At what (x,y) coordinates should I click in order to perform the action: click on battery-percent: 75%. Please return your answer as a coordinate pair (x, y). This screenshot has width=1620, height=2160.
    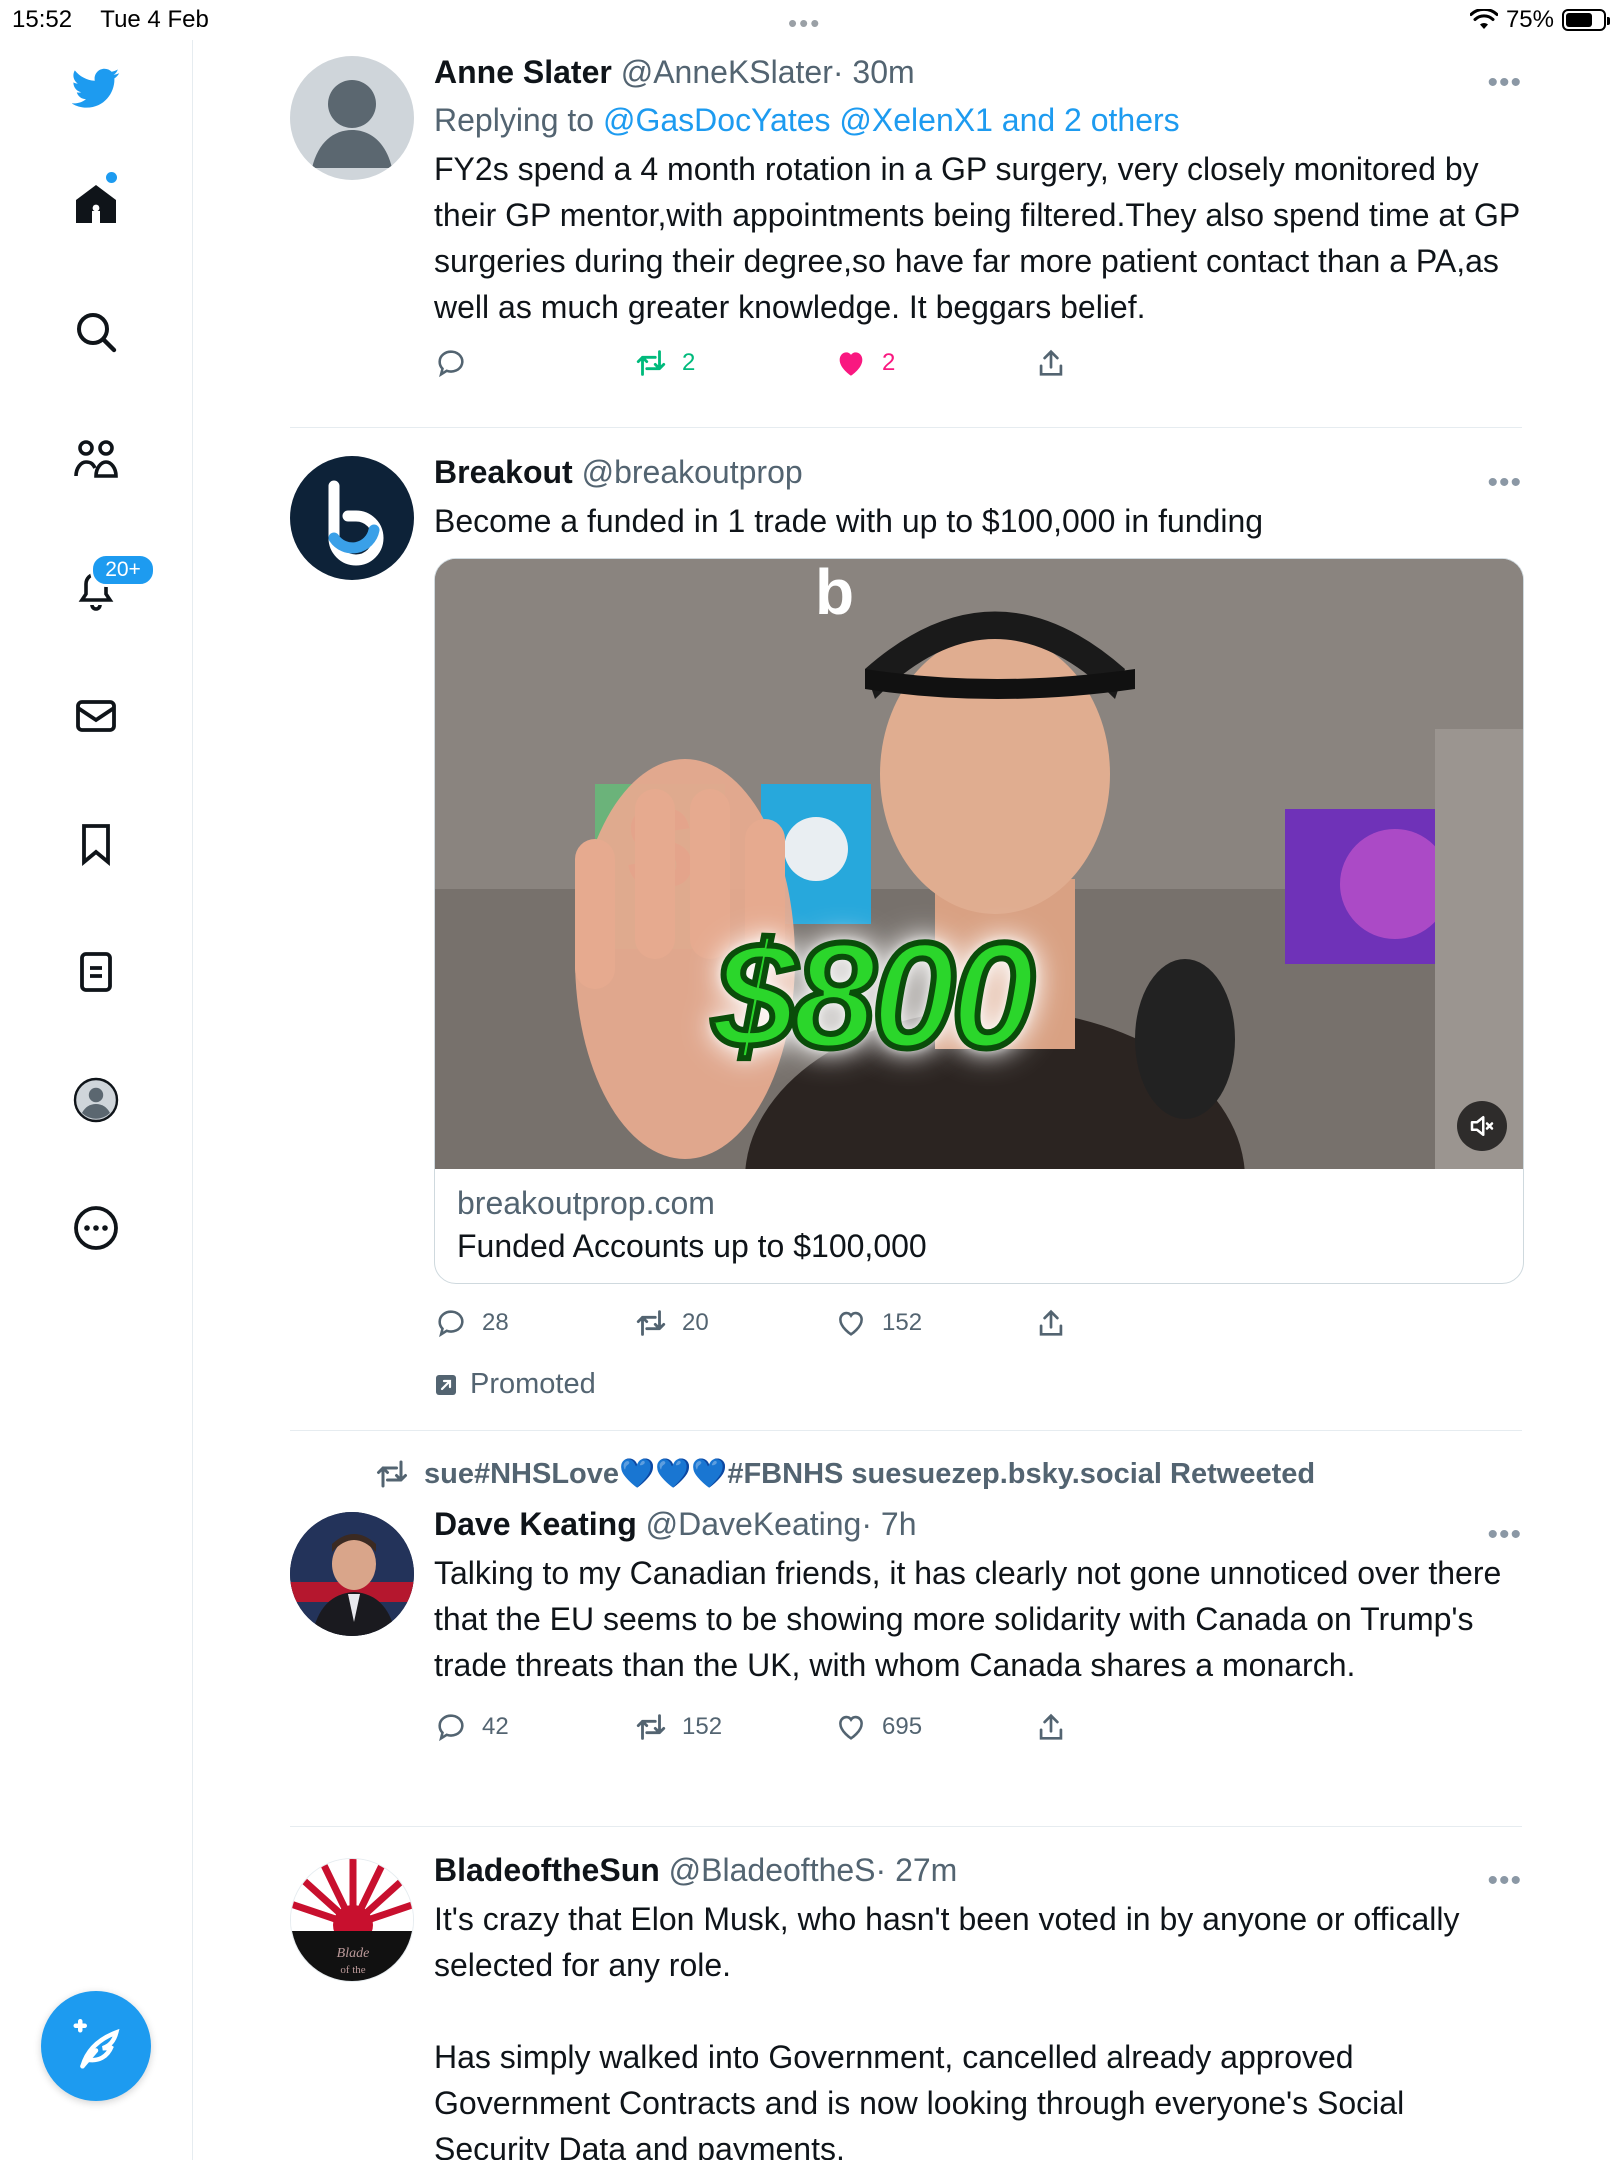
    Looking at the image, I should click on (1529, 19).